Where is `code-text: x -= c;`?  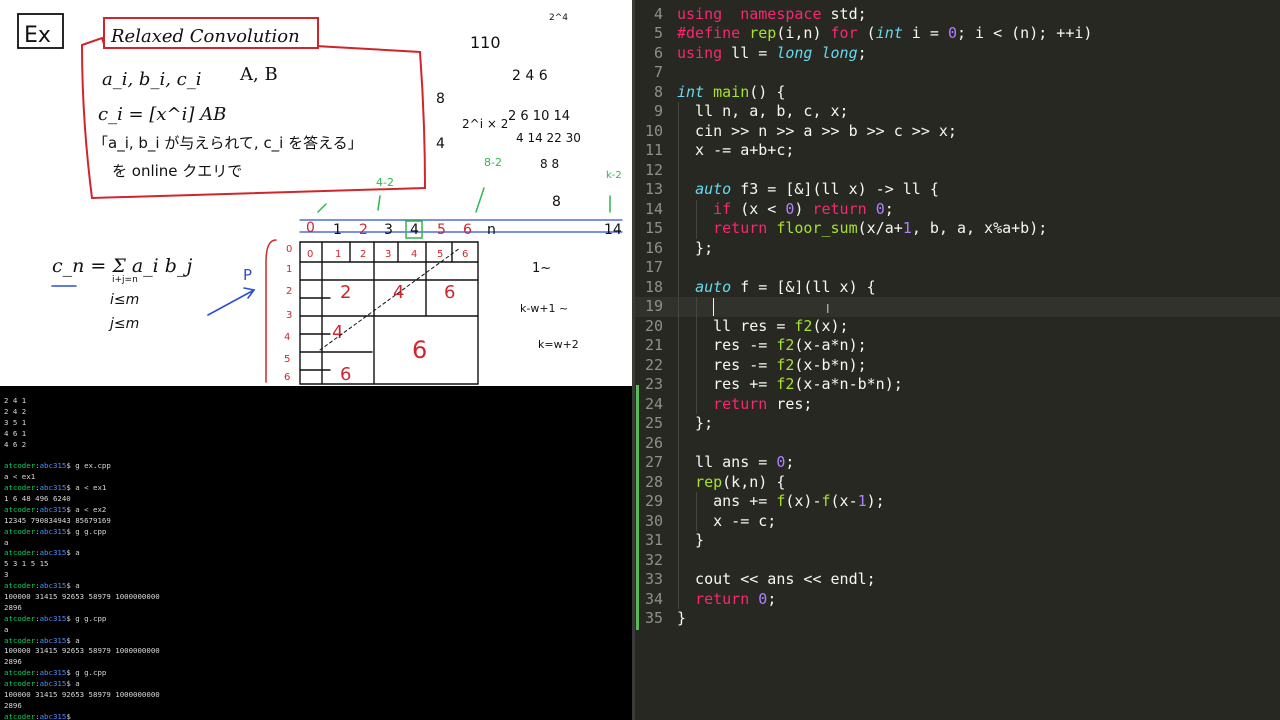 code-text: x -= c; is located at coordinates (726, 522).